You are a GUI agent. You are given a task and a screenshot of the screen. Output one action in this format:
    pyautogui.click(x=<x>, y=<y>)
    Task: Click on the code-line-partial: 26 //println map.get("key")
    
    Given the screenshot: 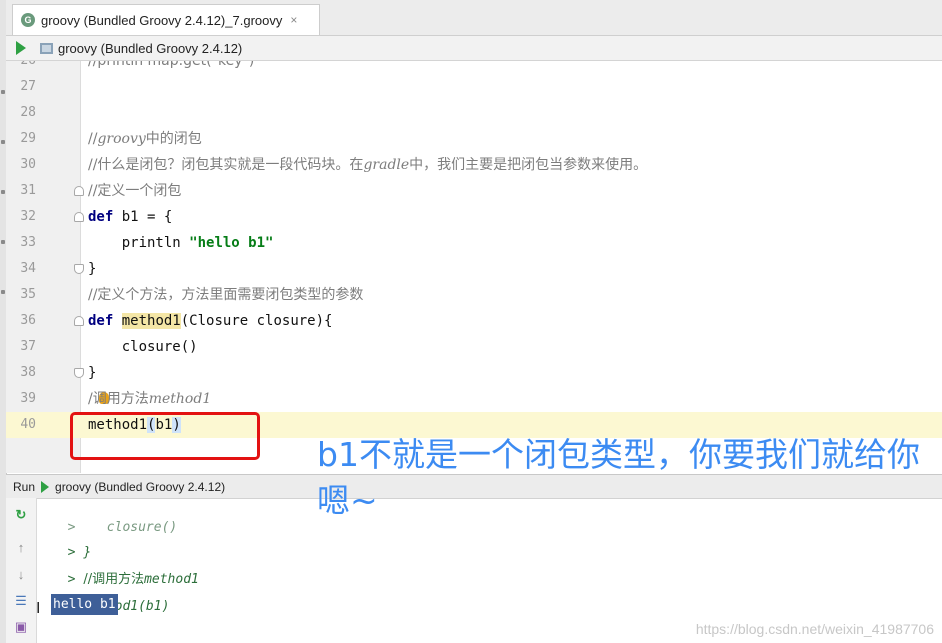 What is the action you would take?
    pyautogui.click(x=137, y=65)
    